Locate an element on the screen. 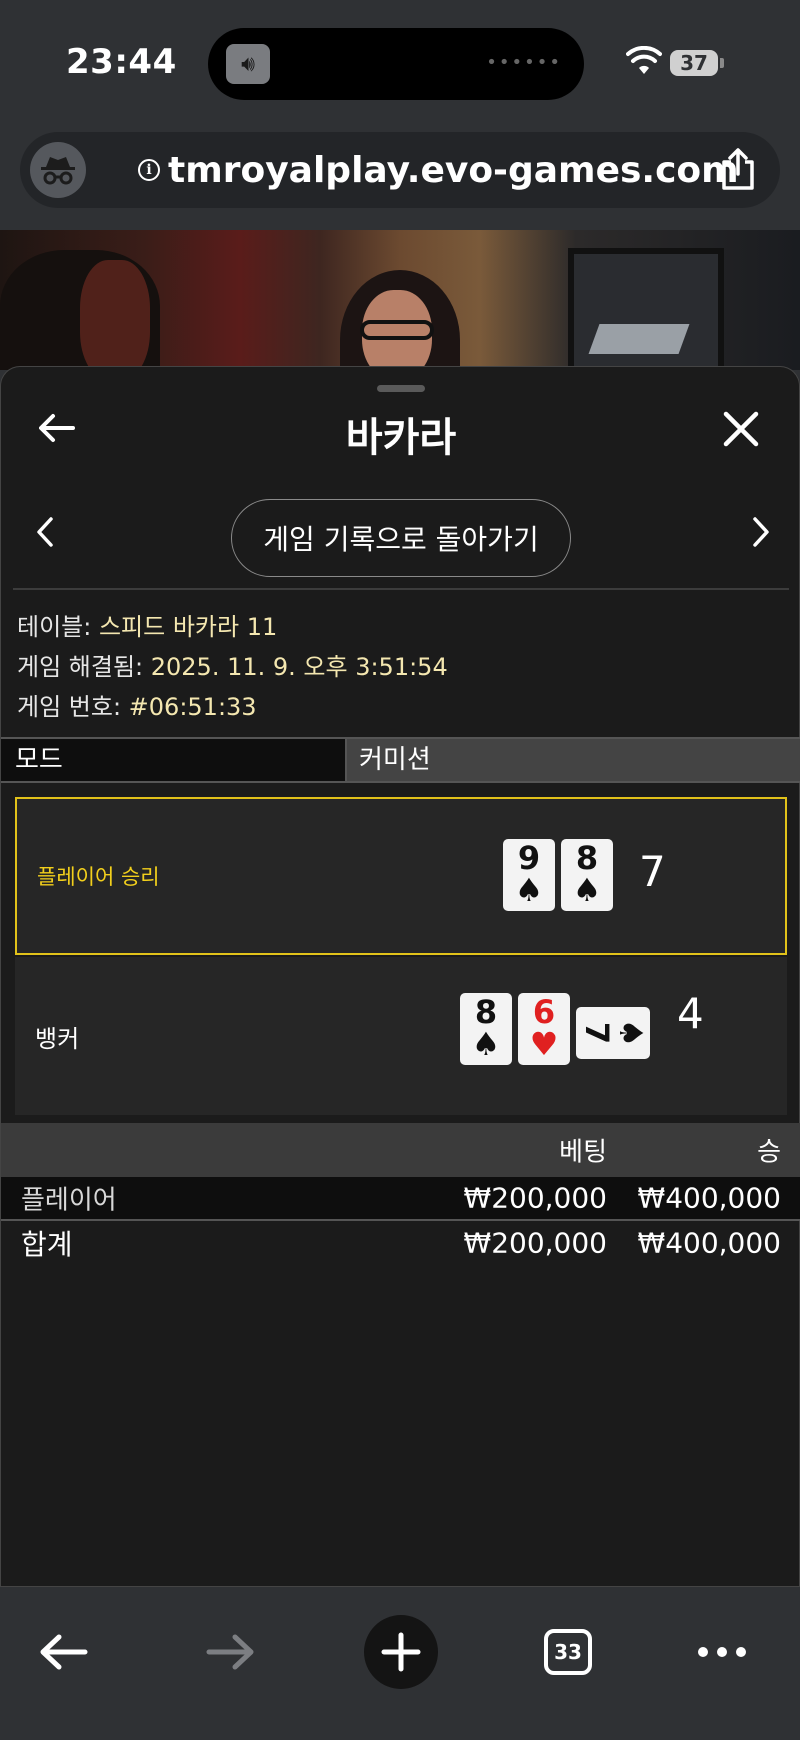  playing-card-sideways: 7 ♠ is located at coordinates (613, 1033).